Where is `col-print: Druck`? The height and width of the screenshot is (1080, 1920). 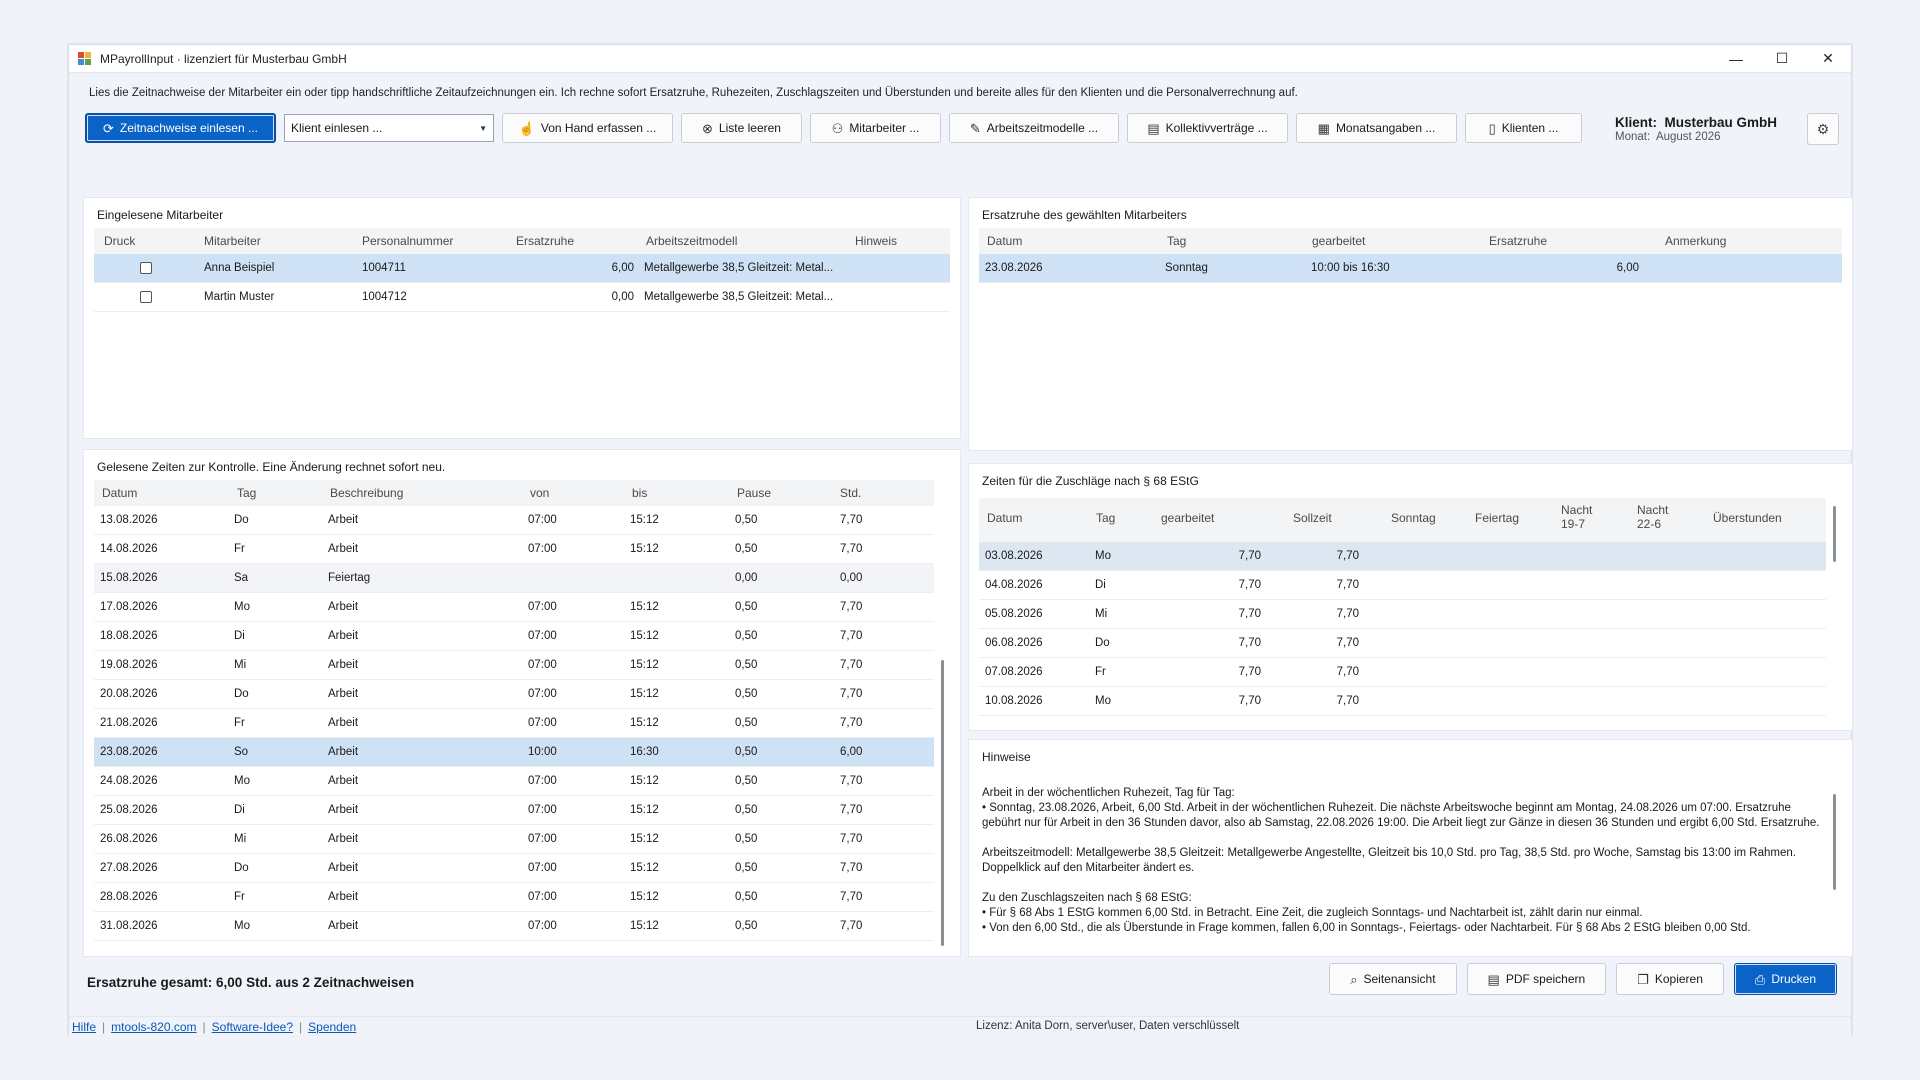
col-print: Druck is located at coordinates (120, 241).